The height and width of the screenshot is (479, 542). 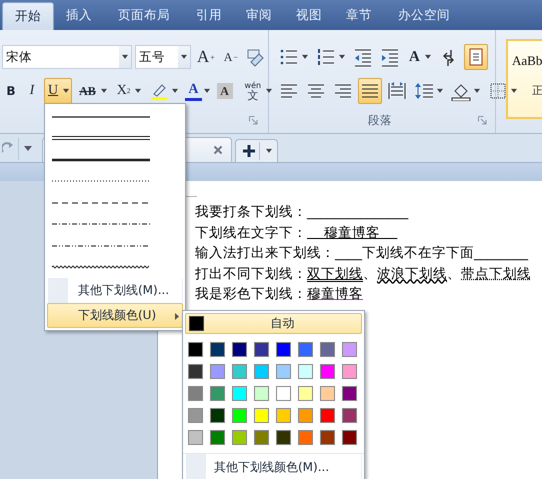 I want to click on document-text-line: 我要打条下划线：_______________, so click(x=302, y=212).